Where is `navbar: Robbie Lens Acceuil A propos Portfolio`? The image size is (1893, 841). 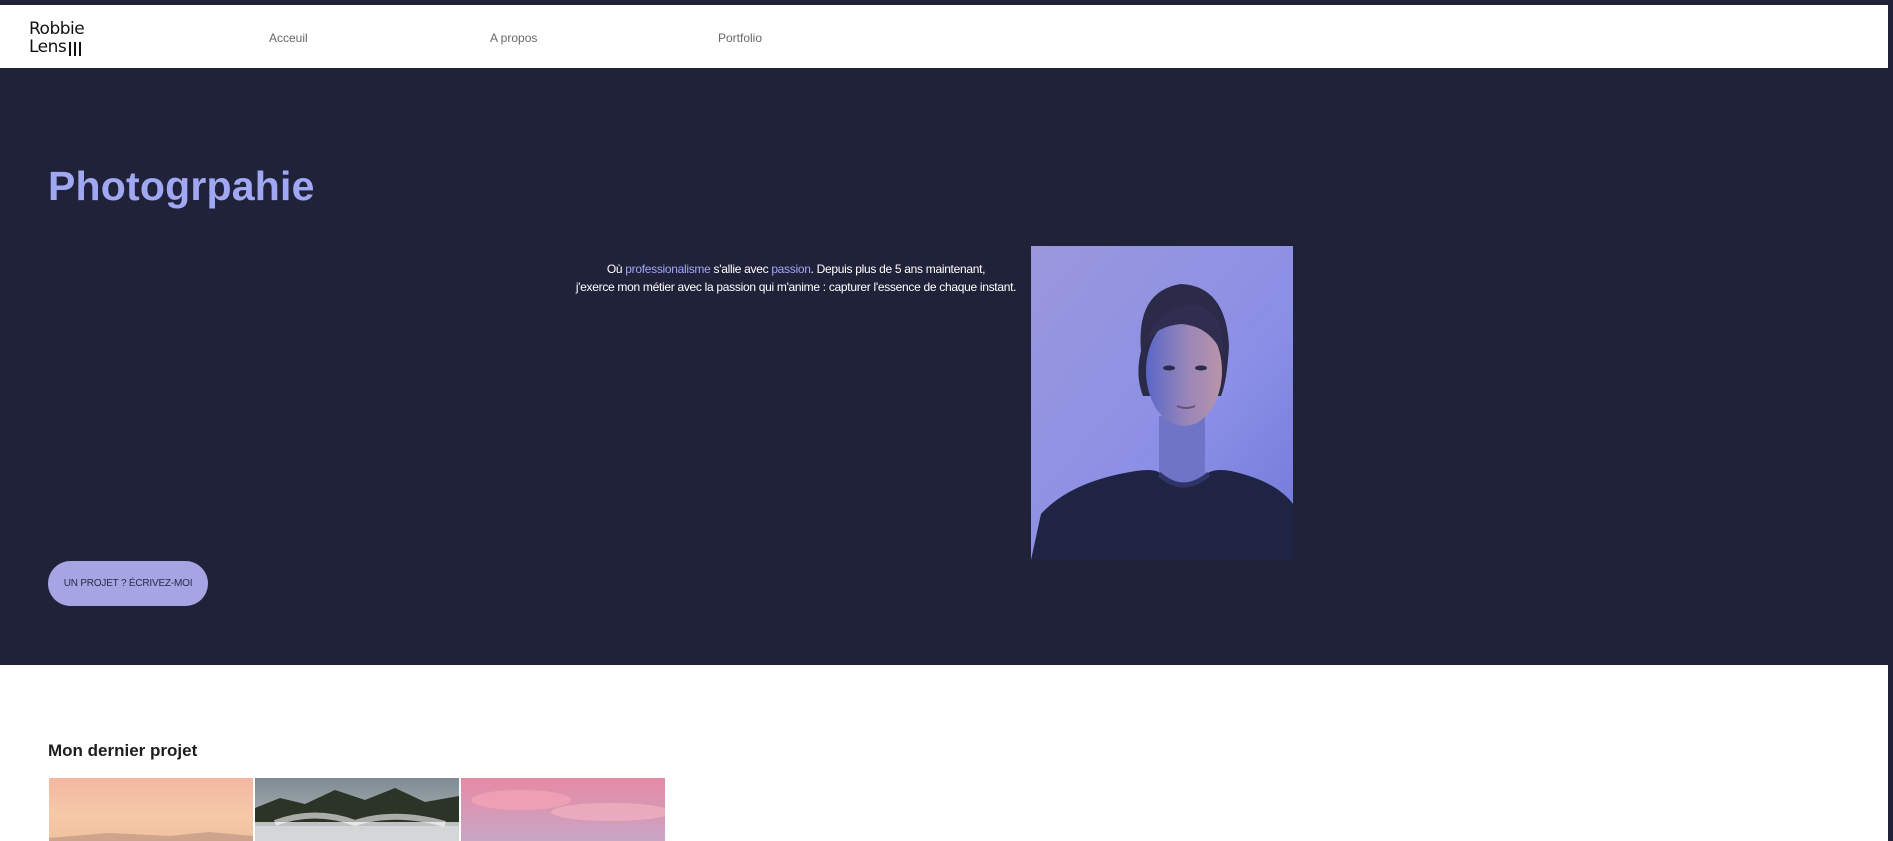 navbar: Robbie Lens Acceuil A propos Portfolio is located at coordinates (944, 36).